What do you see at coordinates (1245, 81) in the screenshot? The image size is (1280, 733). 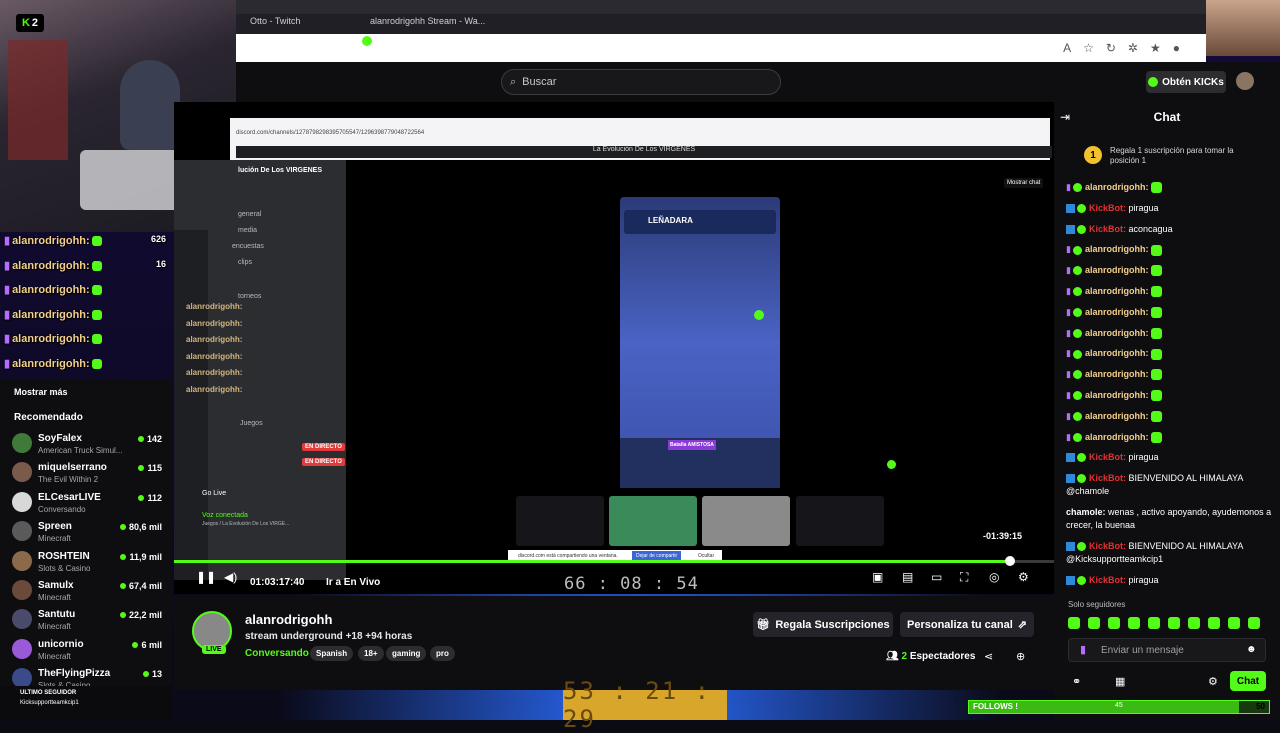 I see `user-avatar` at bounding box center [1245, 81].